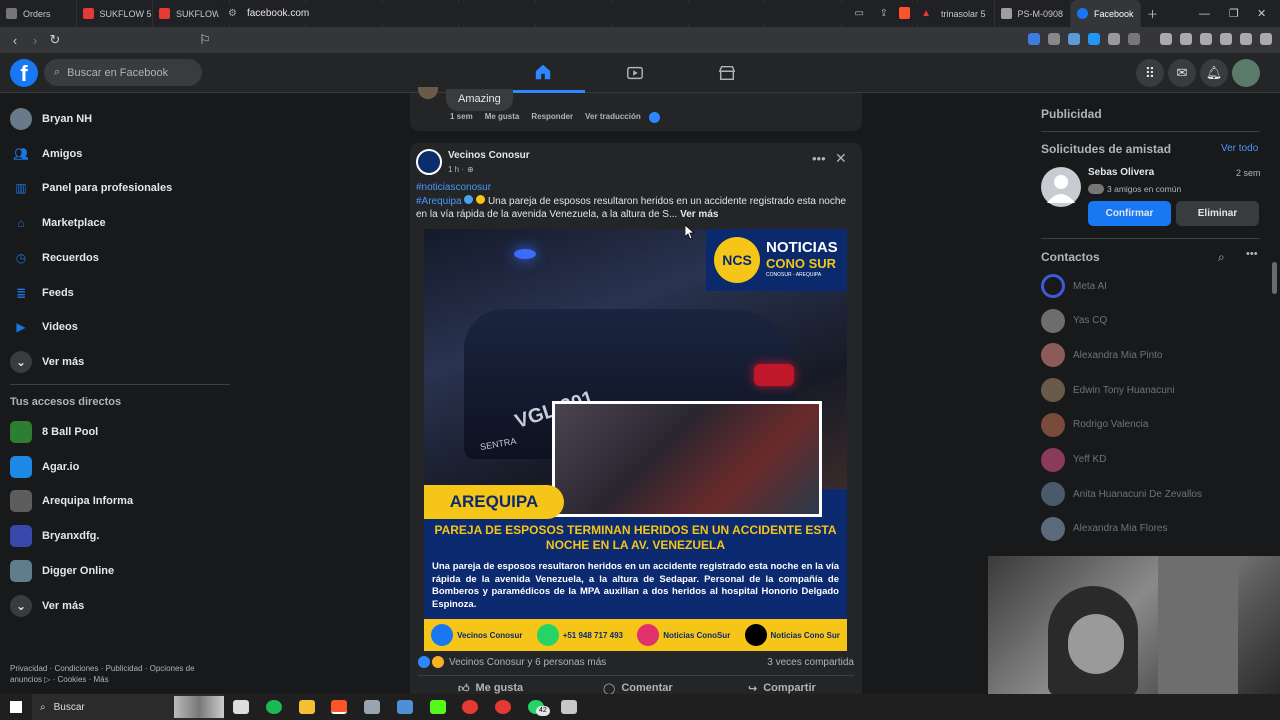 Image resolution: width=1280 pixels, height=720 pixels. I want to click on url-field: ⚙ facebook.com ▭ ⇪ ▲, so click(579, 13).